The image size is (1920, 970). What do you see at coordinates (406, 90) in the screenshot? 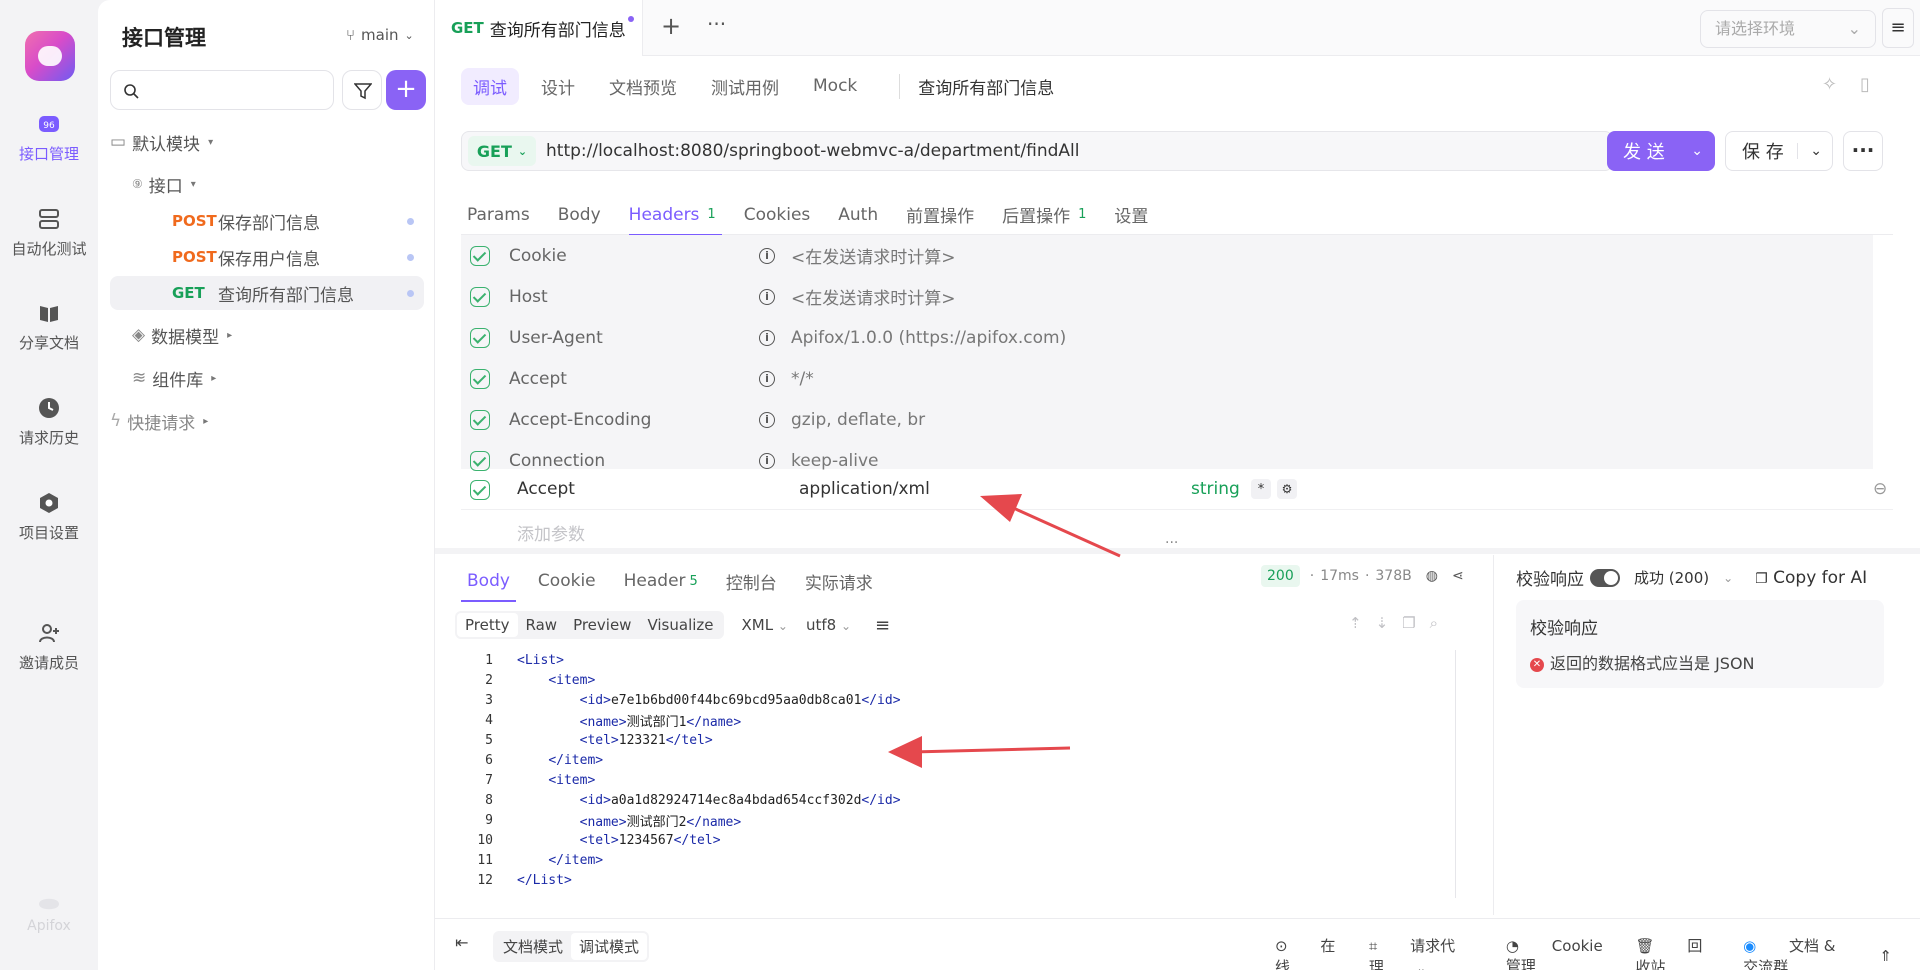
I see `add-button: +` at bounding box center [406, 90].